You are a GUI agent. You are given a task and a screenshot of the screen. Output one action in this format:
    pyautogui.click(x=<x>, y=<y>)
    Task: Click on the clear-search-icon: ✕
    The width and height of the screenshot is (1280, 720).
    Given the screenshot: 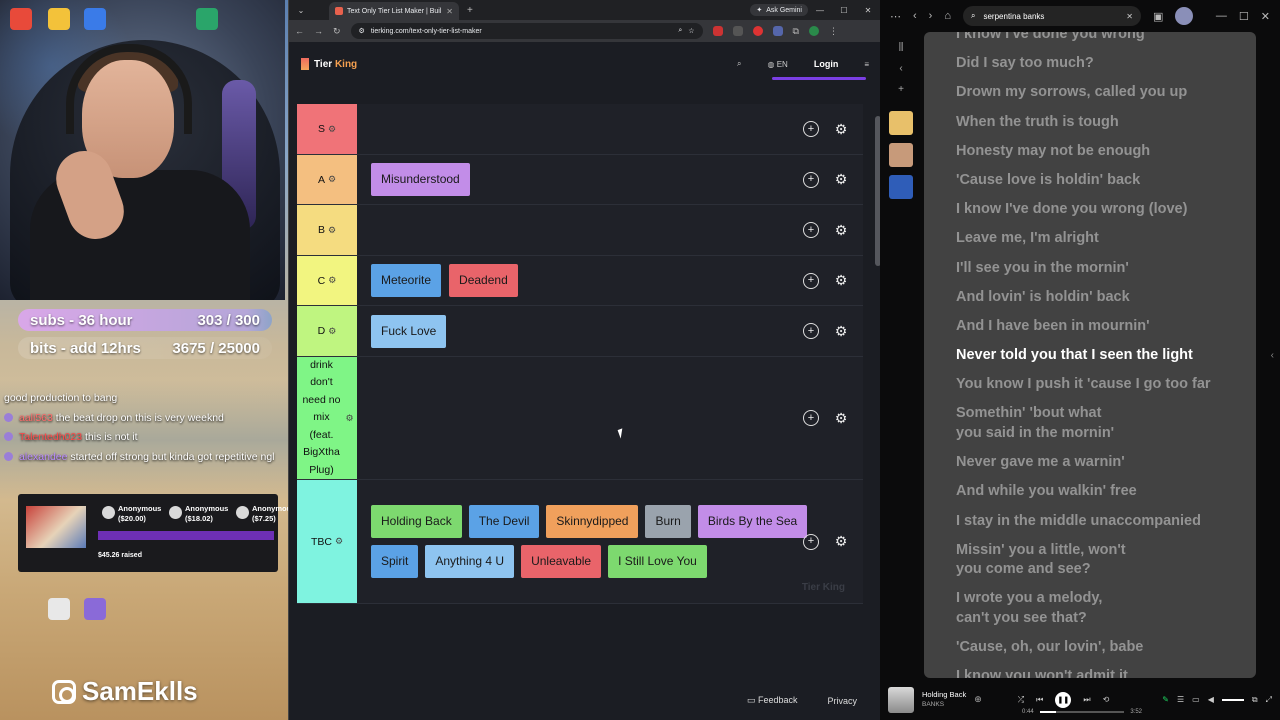 What is the action you would take?
    pyautogui.click(x=1129, y=16)
    